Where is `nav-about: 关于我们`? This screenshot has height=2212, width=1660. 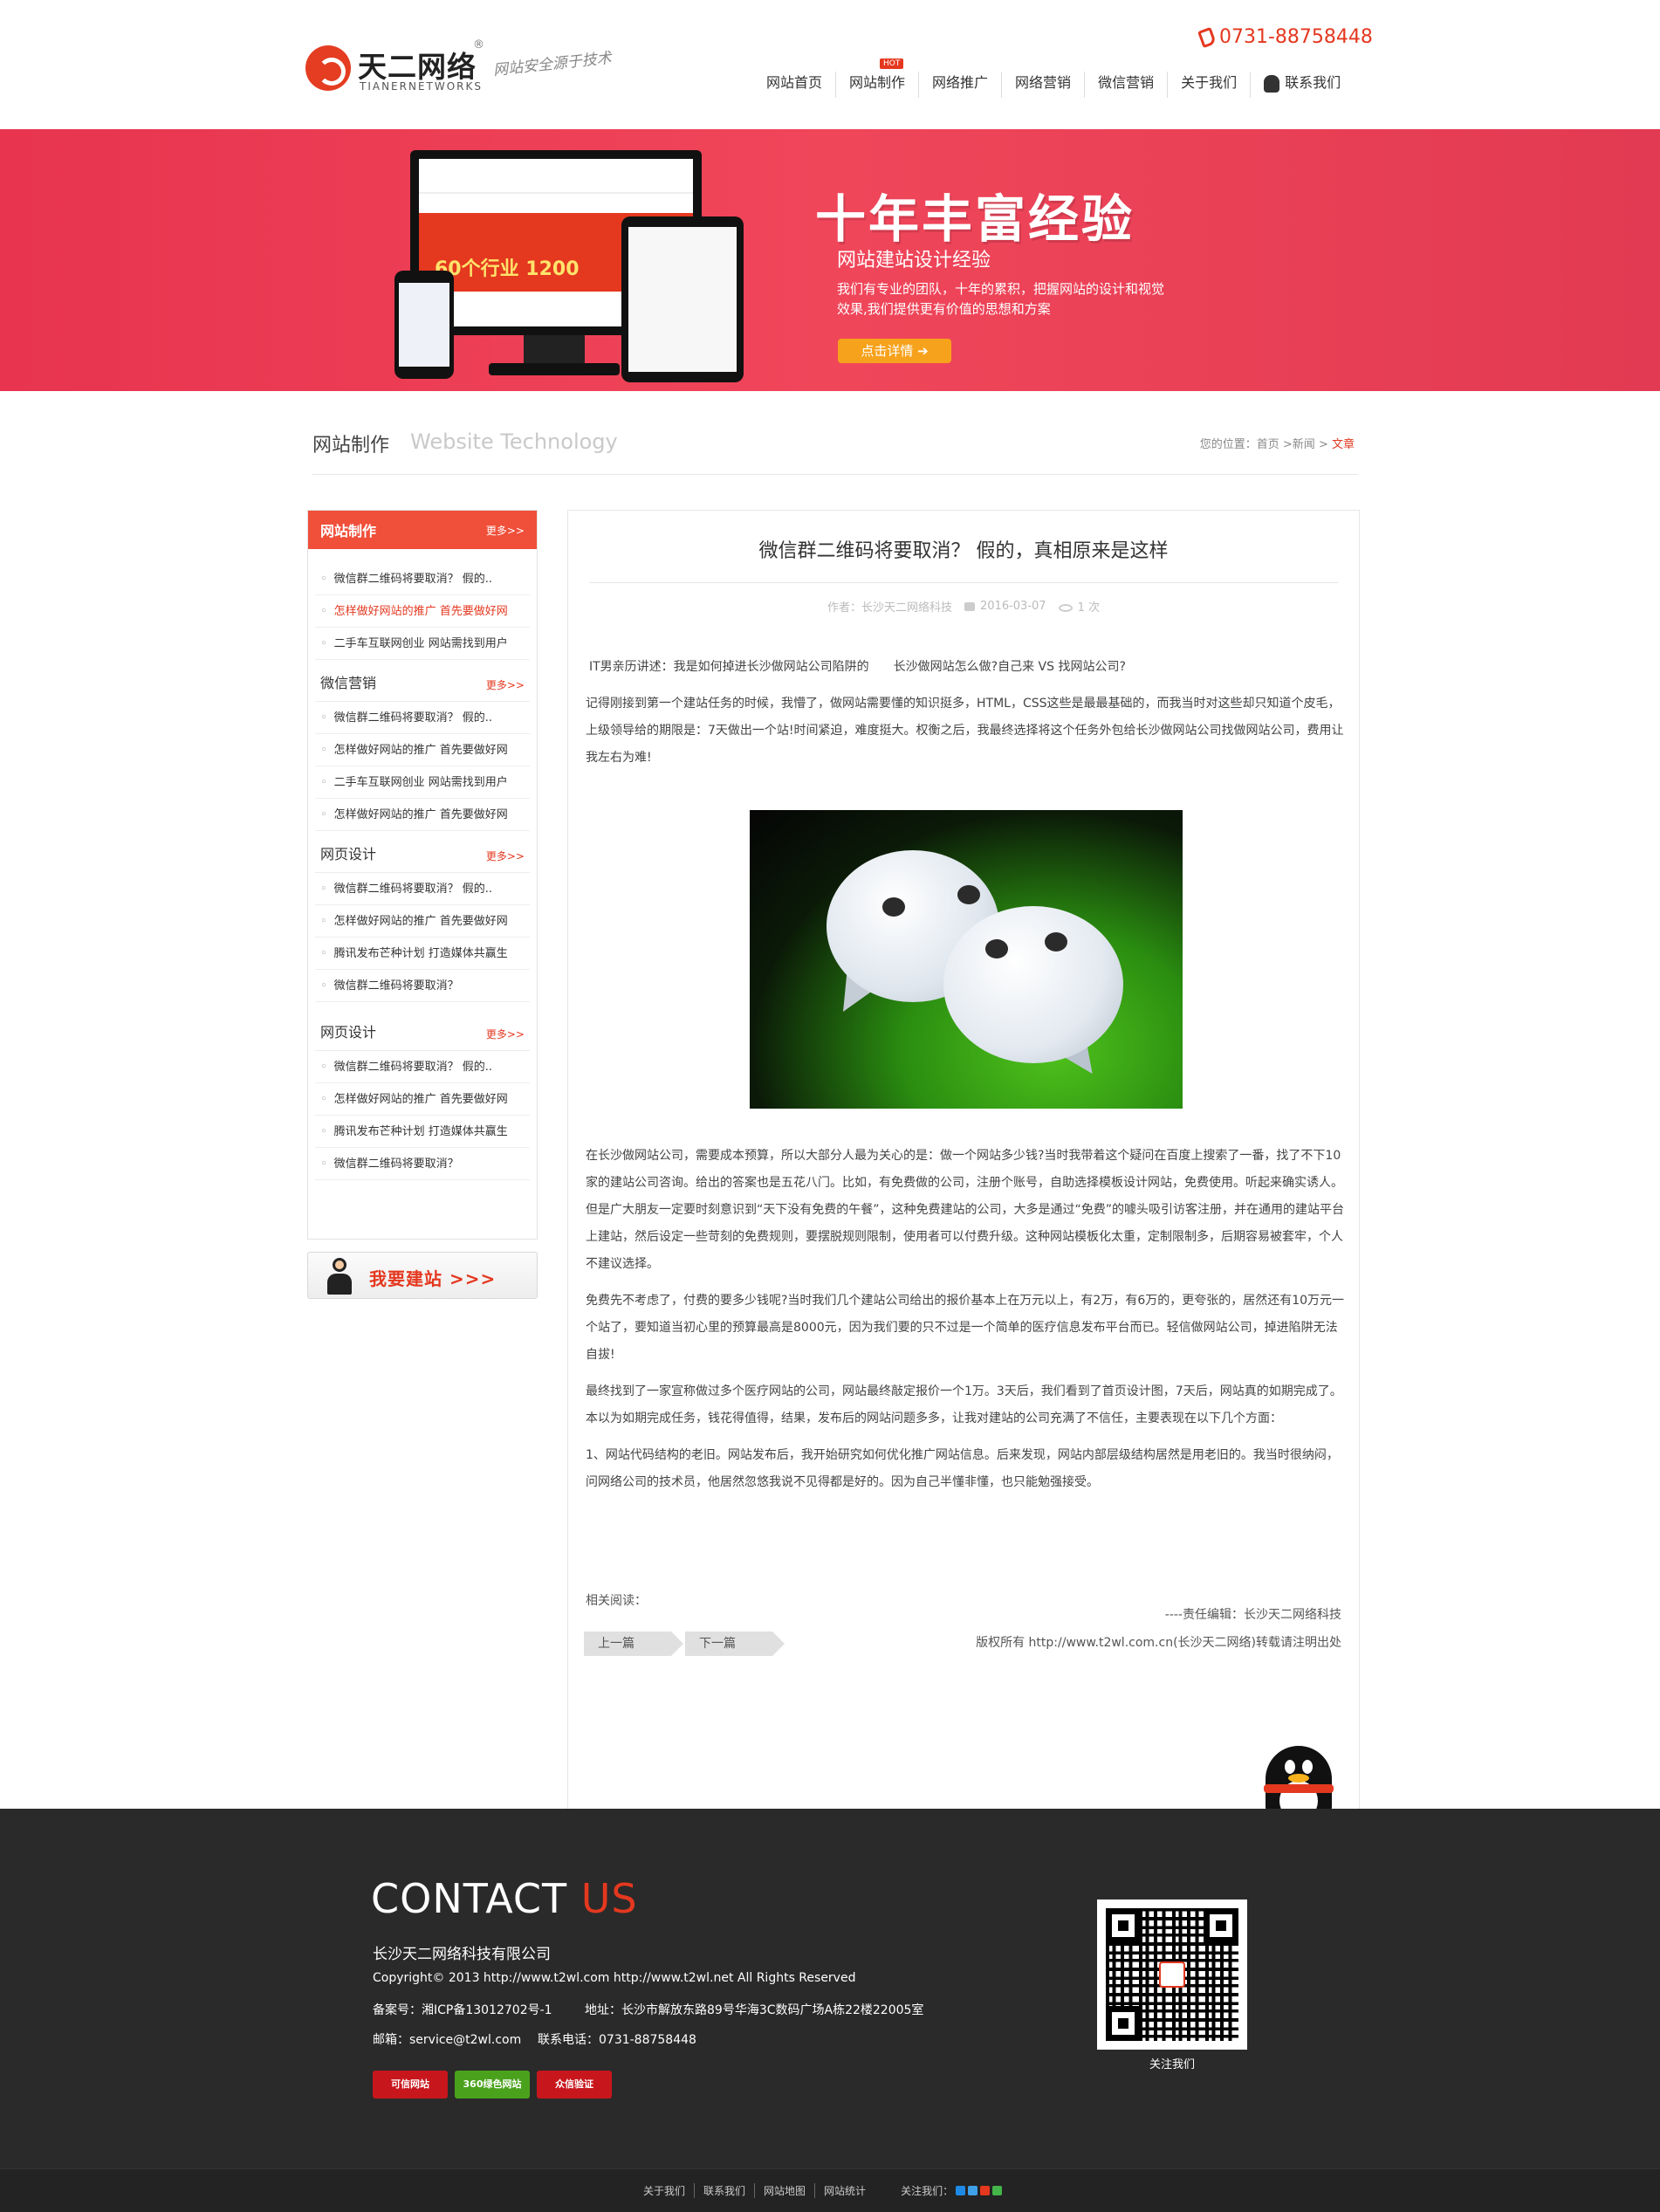 nav-about: 关于我们 is located at coordinates (1208, 85).